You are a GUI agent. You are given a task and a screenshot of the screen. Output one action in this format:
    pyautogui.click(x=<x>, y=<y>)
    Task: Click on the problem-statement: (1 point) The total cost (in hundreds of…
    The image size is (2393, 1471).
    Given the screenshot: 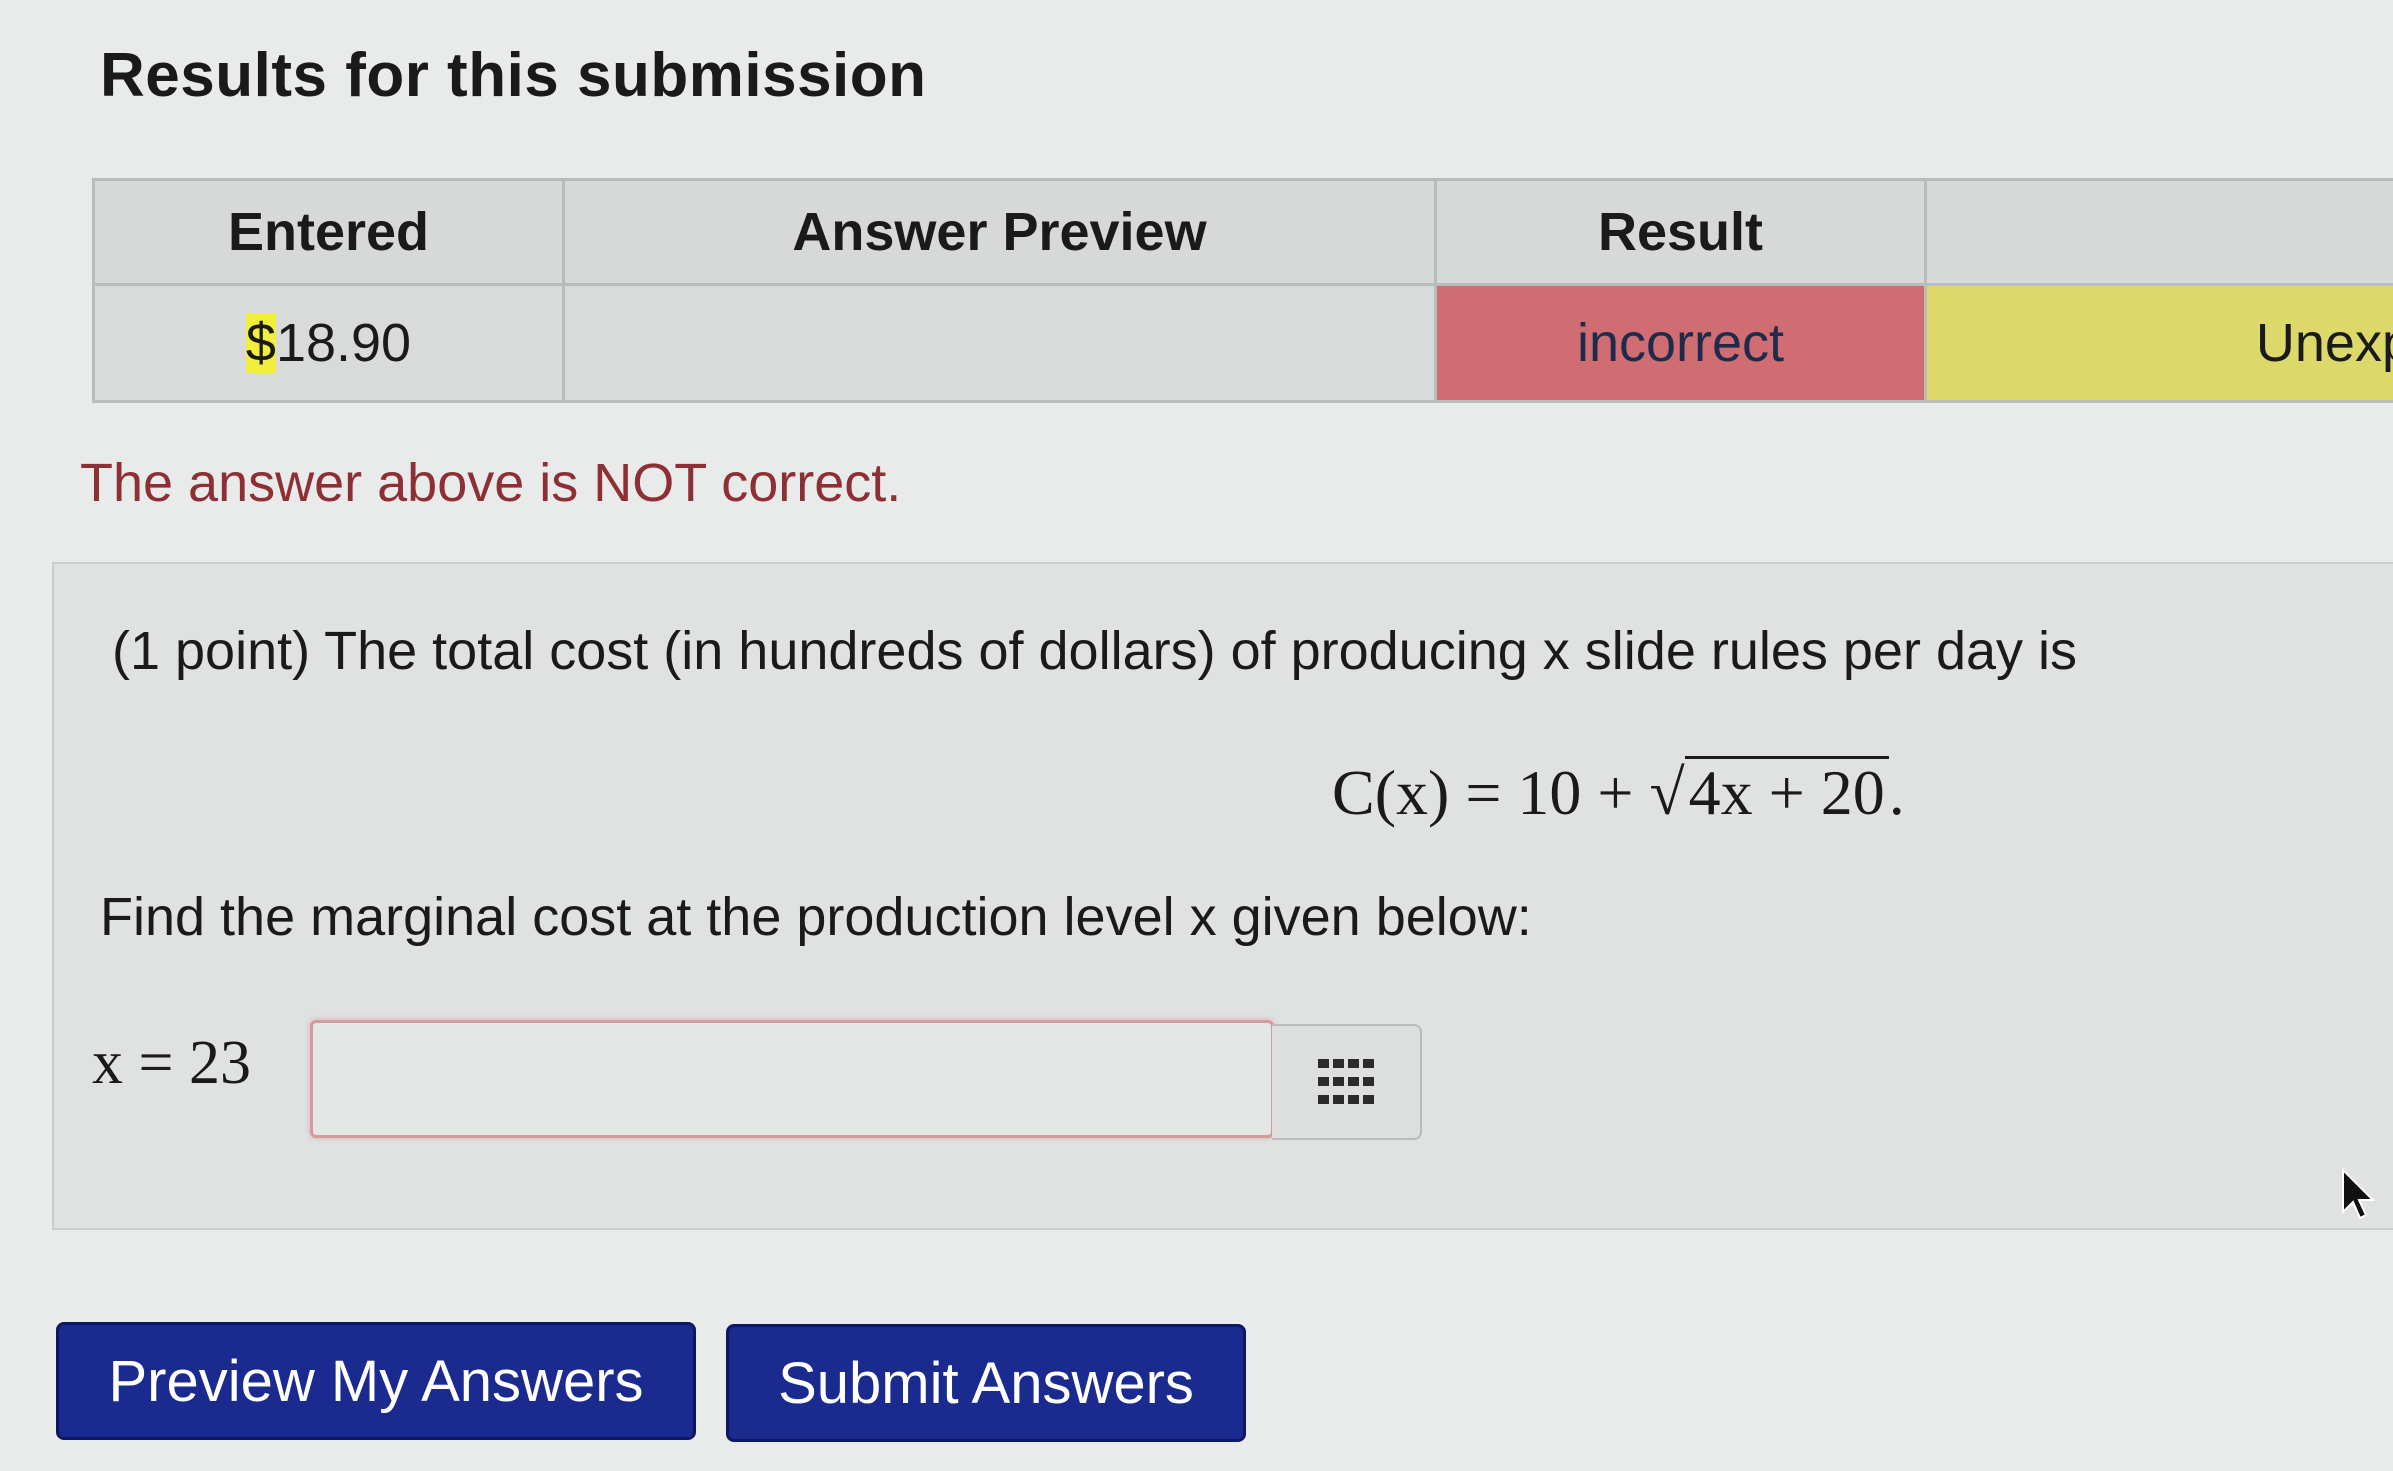 What is the action you would take?
    pyautogui.click(x=1095, y=651)
    